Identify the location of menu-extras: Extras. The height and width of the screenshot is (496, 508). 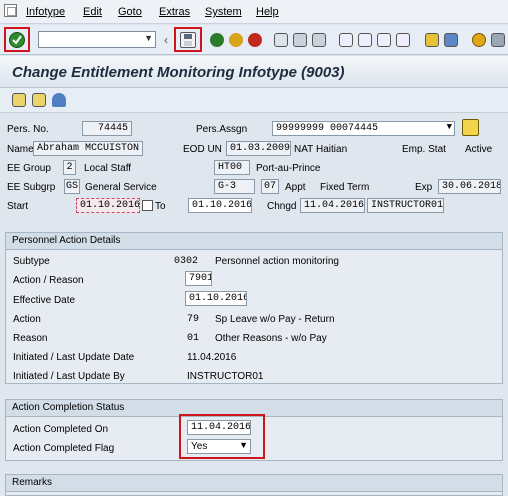
(174, 12).